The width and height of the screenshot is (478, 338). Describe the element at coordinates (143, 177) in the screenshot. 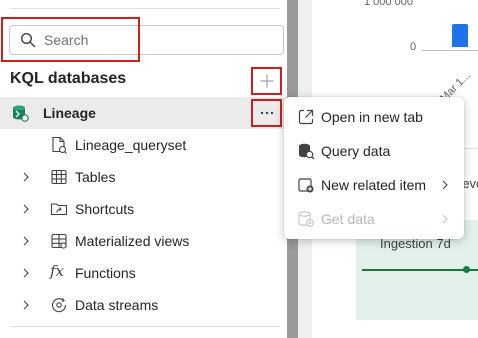

I see `tree-item-tables: Tables` at that location.